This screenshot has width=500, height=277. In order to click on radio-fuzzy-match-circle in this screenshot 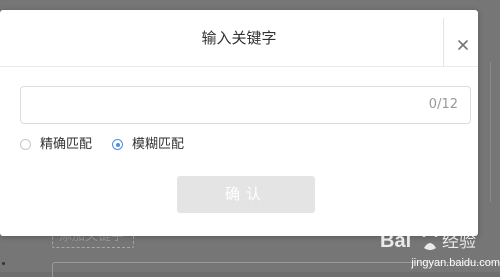, I will do `click(117, 144)`.